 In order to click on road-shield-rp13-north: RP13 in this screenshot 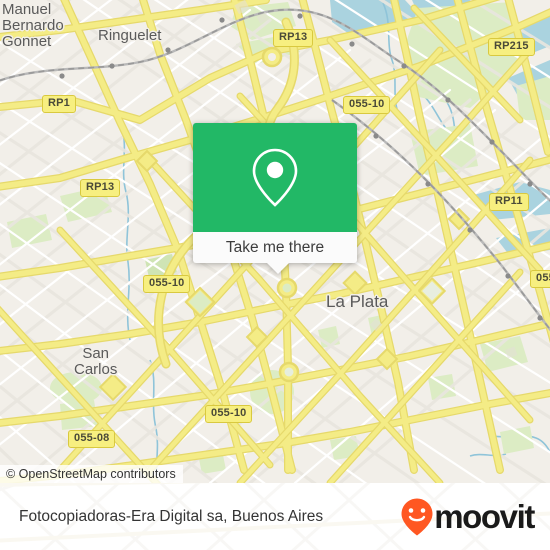, I will do `click(293, 38)`.